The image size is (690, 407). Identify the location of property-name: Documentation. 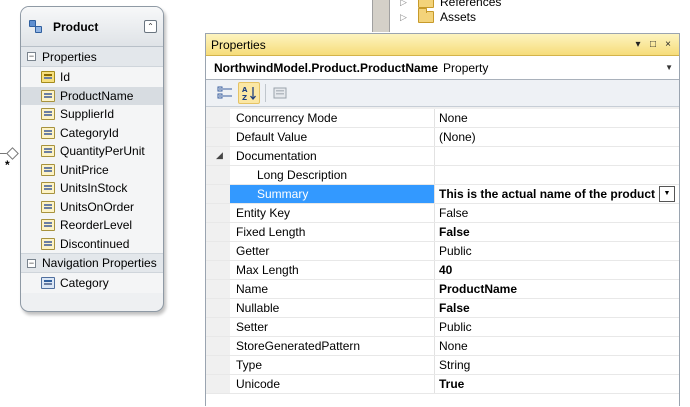
(332, 156).